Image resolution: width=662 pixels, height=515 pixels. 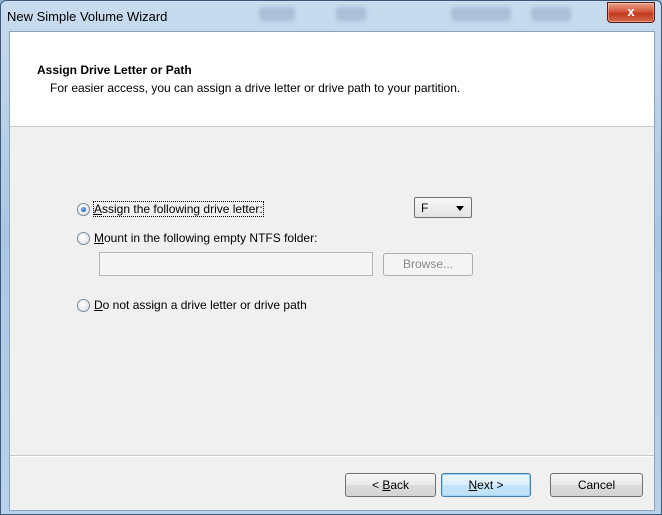 What do you see at coordinates (390, 485) in the screenshot?
I see `back-button: < Back` at bounding box center [390, 485].